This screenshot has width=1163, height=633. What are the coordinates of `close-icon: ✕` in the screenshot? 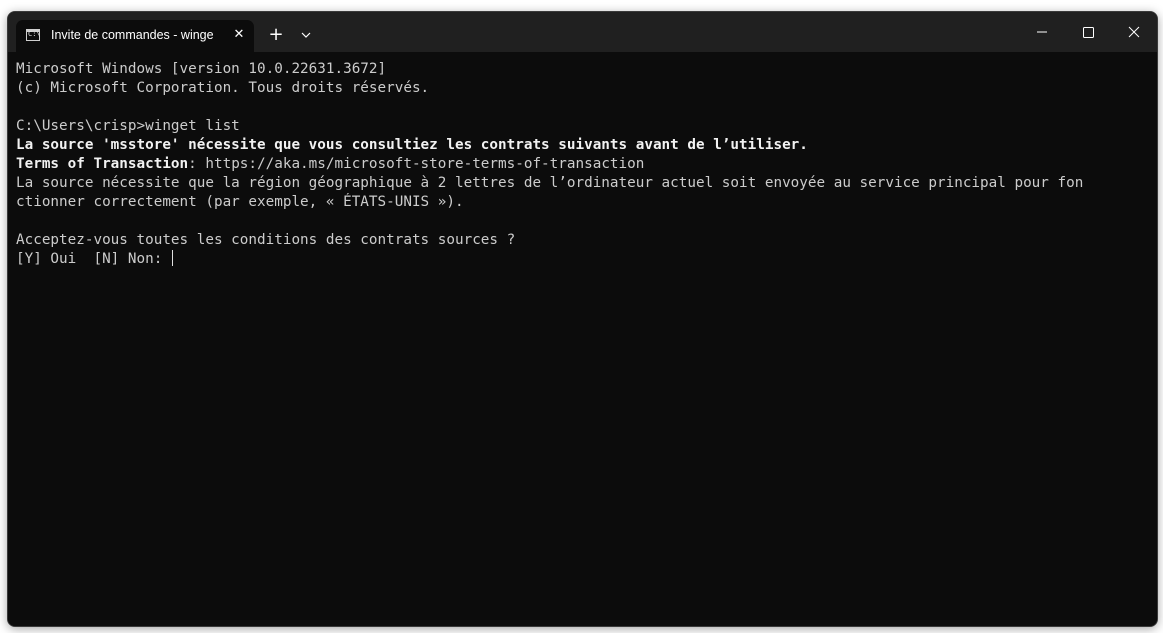 It's located at (239, 35).